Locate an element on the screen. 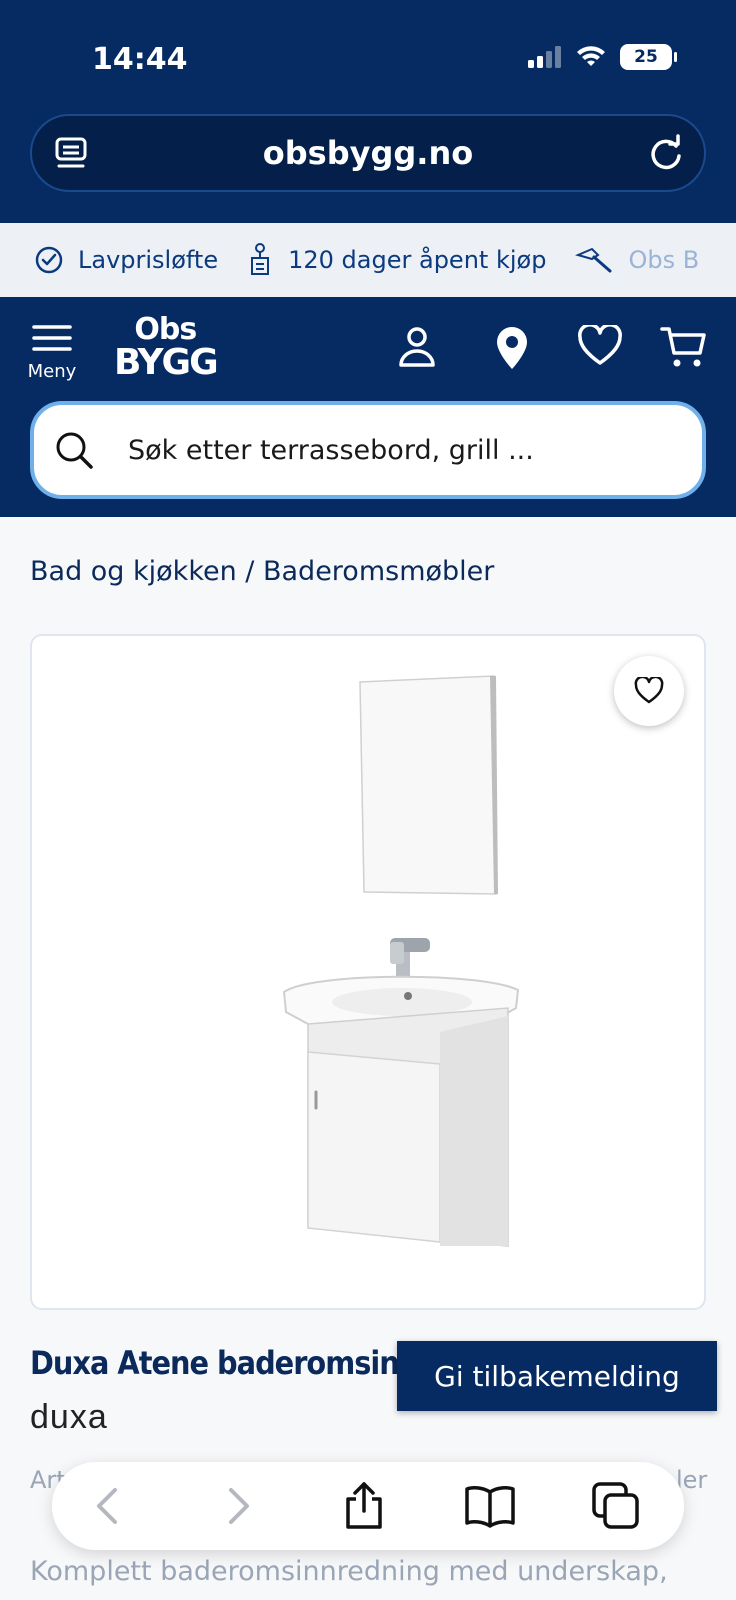  product-brand: duxa is located at coordinates (69, 1417).